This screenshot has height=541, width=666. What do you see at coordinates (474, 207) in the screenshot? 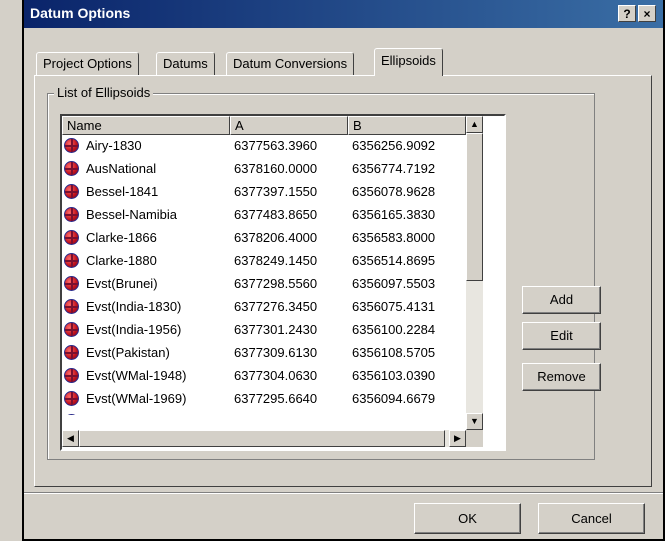
I see `vertical-scroll-thumb` at bounding box center [474, 207].